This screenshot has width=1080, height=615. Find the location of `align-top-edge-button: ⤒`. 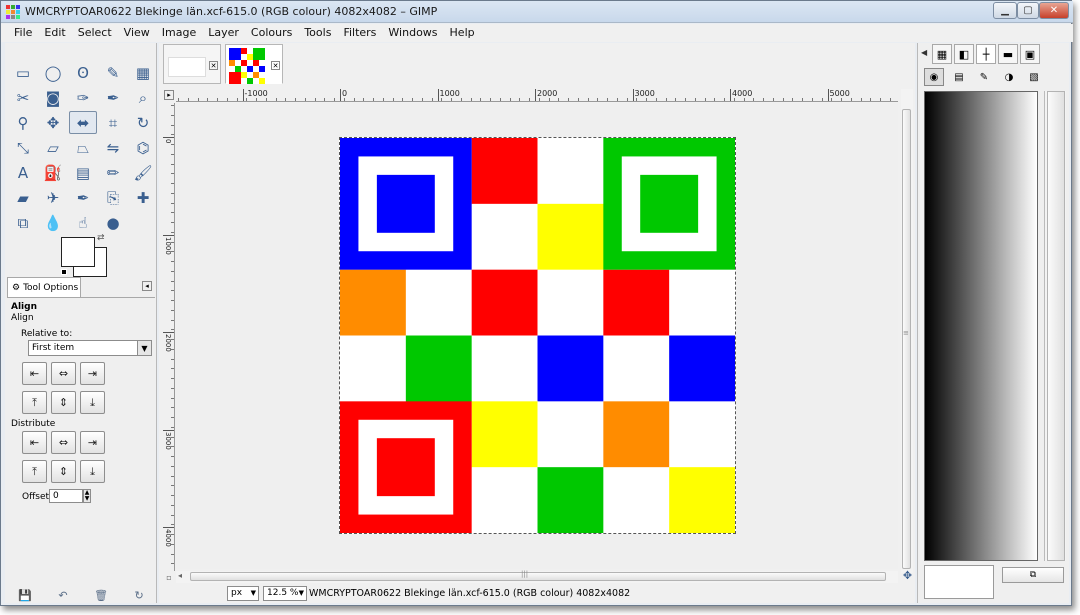

align-top-edge-button: ⤒ is located at coordinates (34, 402).